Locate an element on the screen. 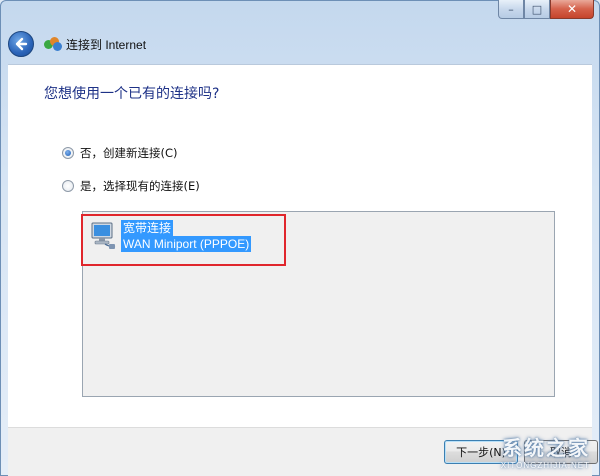 The height and width of the screenshot is (476, 600). back-button is located at coordinates (21, 44).